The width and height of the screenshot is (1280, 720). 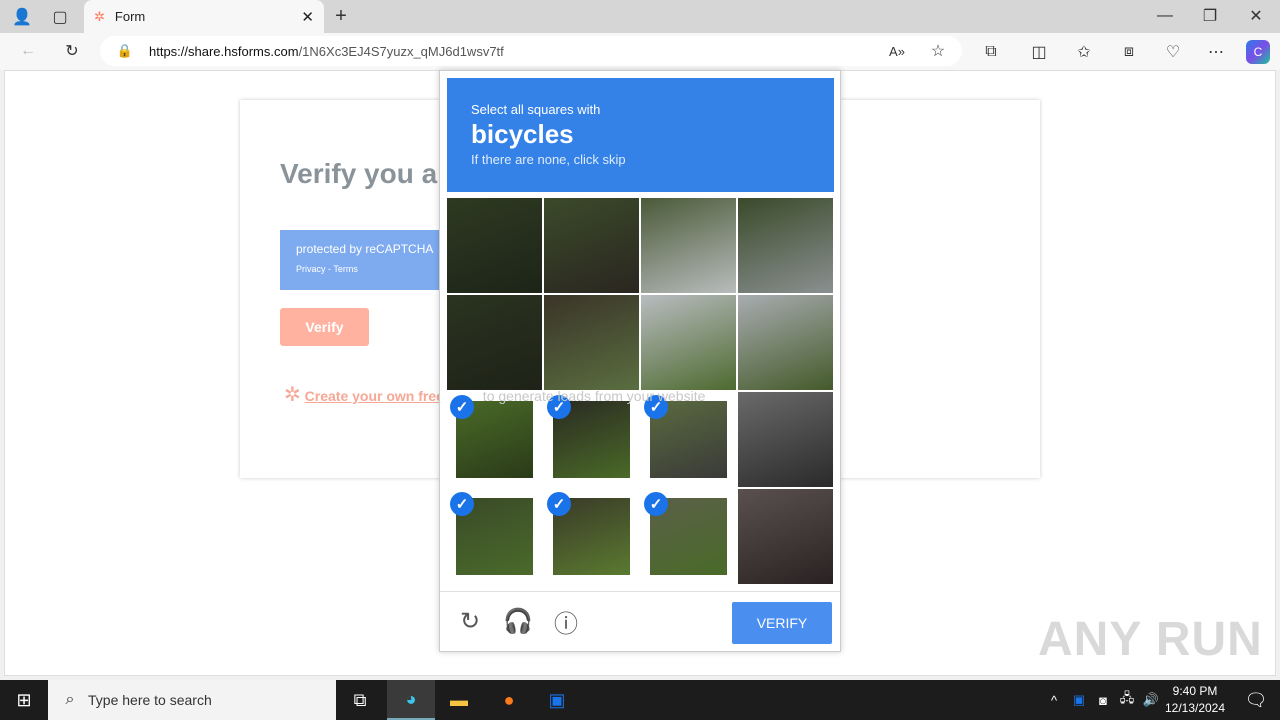 What do you see at coordinates (1195, 708) in the screenshot?
I see `date: 12/13/2024` at bounding box center [1195, 708].